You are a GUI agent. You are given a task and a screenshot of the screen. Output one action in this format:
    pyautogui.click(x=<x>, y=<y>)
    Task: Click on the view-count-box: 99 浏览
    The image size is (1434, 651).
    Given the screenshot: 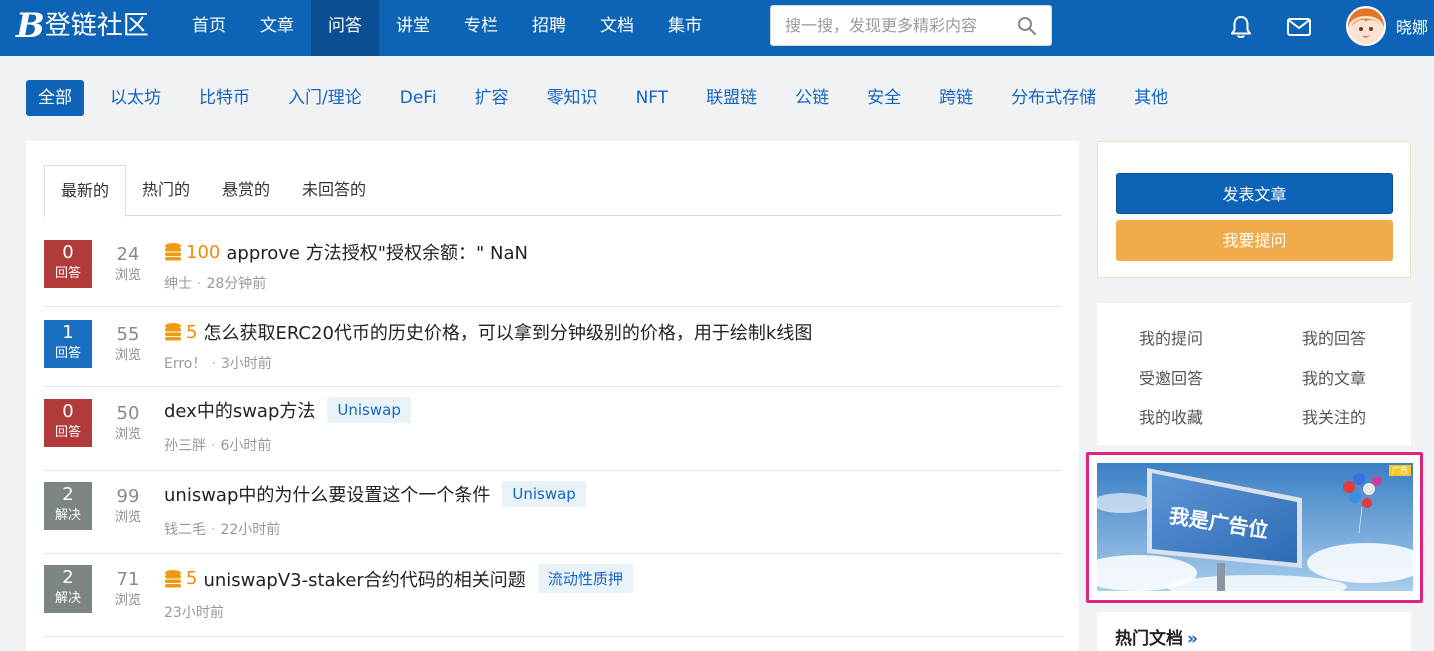 What is the action you would take?
    pyautogui.click(x=128, y=506)
    